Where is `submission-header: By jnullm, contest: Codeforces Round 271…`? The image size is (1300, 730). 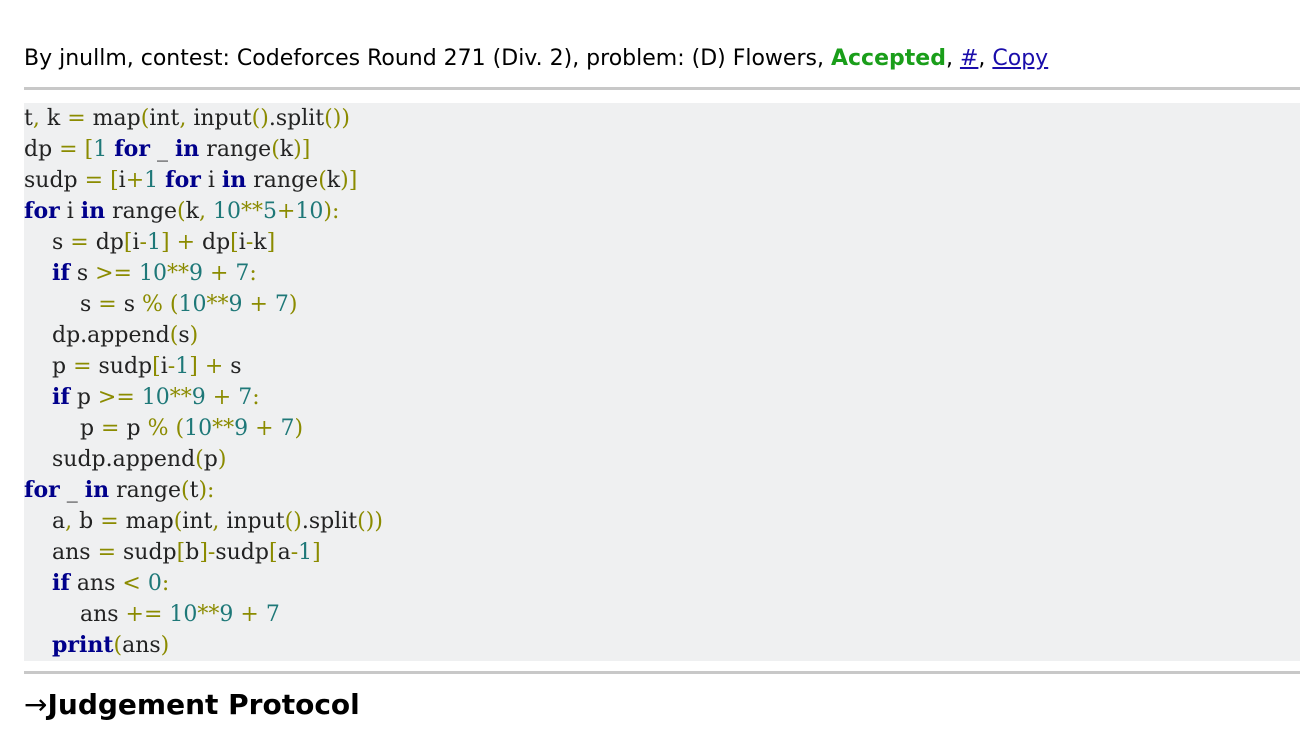 submission-header: By jnullm, contest: Codeforces Round 271… is located at coordinates (536, 59).